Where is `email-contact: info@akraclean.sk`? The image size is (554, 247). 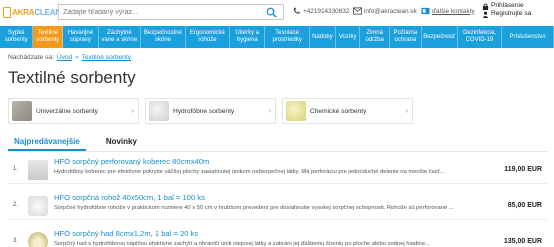
email-contact: info@akraclean.sk is located at coordinates (385, 11).